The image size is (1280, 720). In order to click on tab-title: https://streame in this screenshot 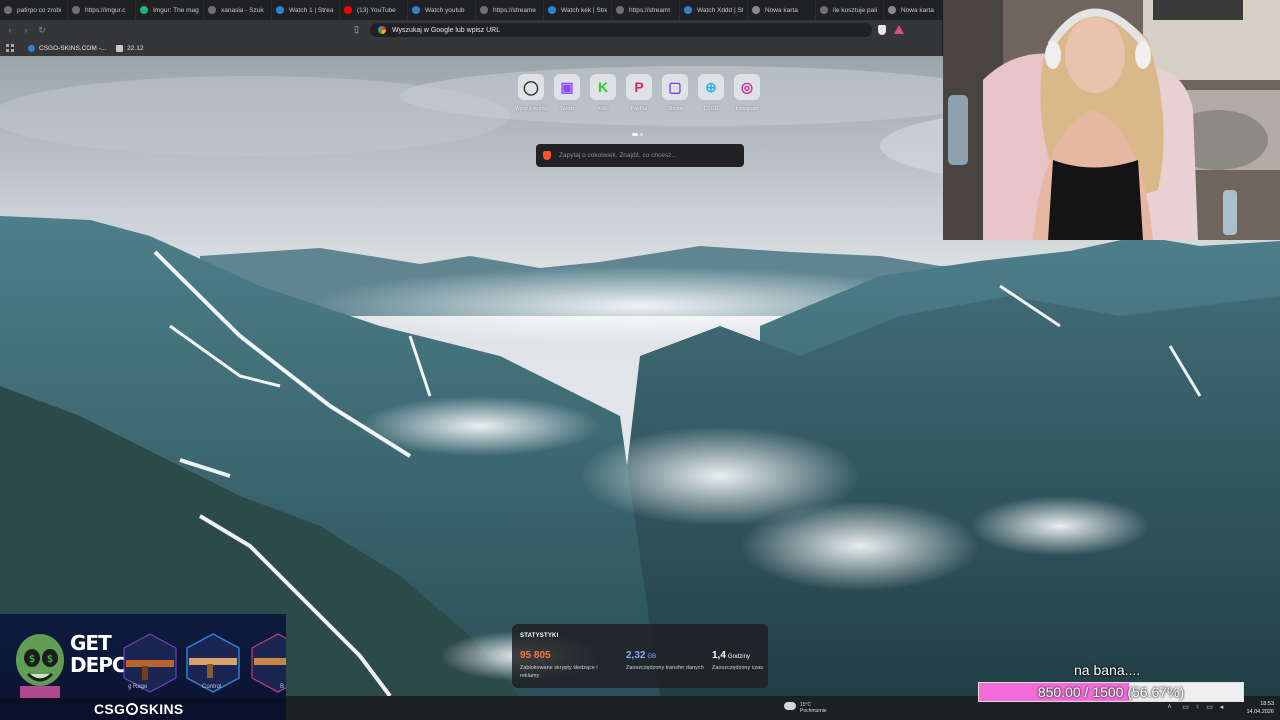, I will do `click(514, 10)`.